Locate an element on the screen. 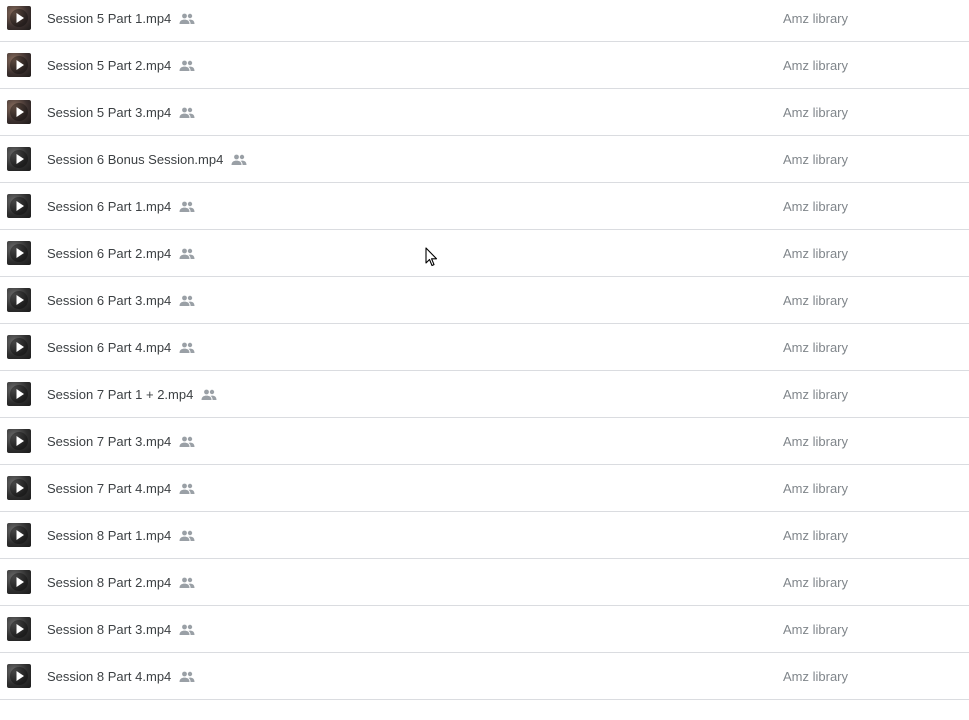 The width and height of the screenshot is (969, 720). file-name: Session 8 Part 2.mp4 is located at coordinates (121, 583).